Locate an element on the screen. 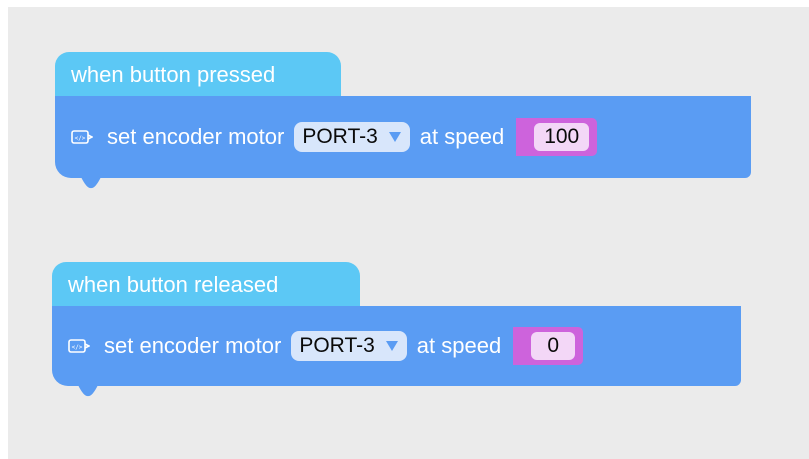  speed-input: 100 is located at coordinates (562, 137).